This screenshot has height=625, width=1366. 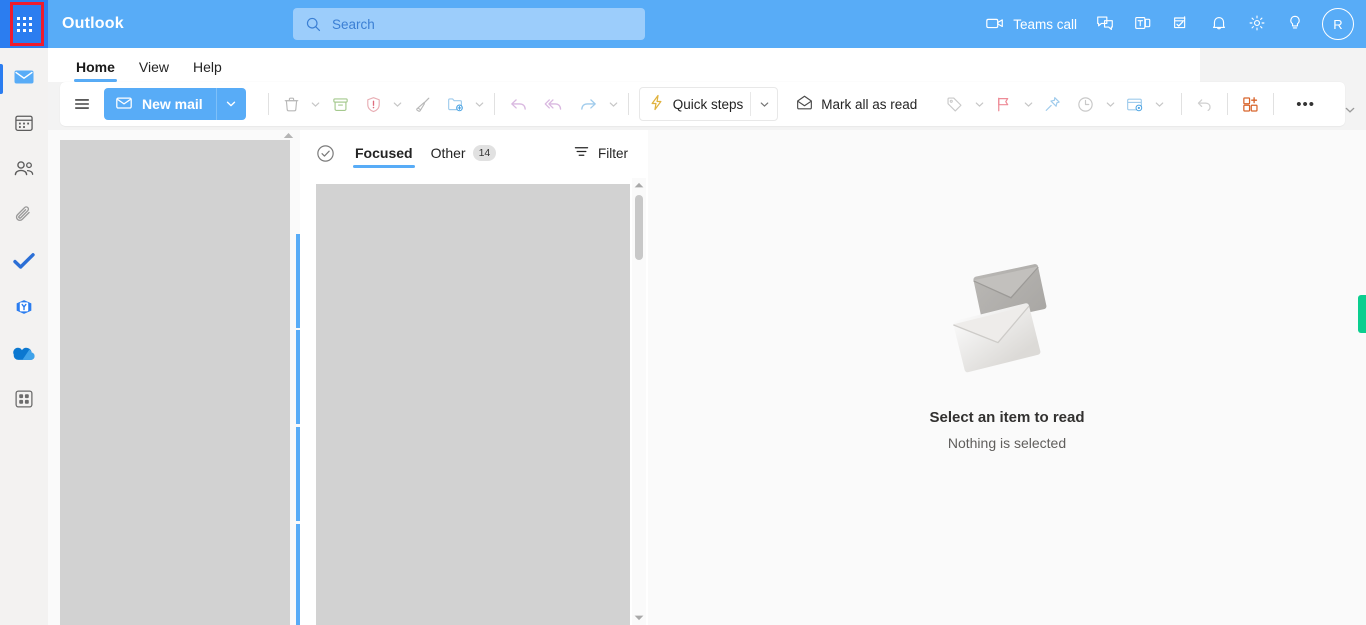 I want to click on meet-now-icon, so click(x=1181, y=24).